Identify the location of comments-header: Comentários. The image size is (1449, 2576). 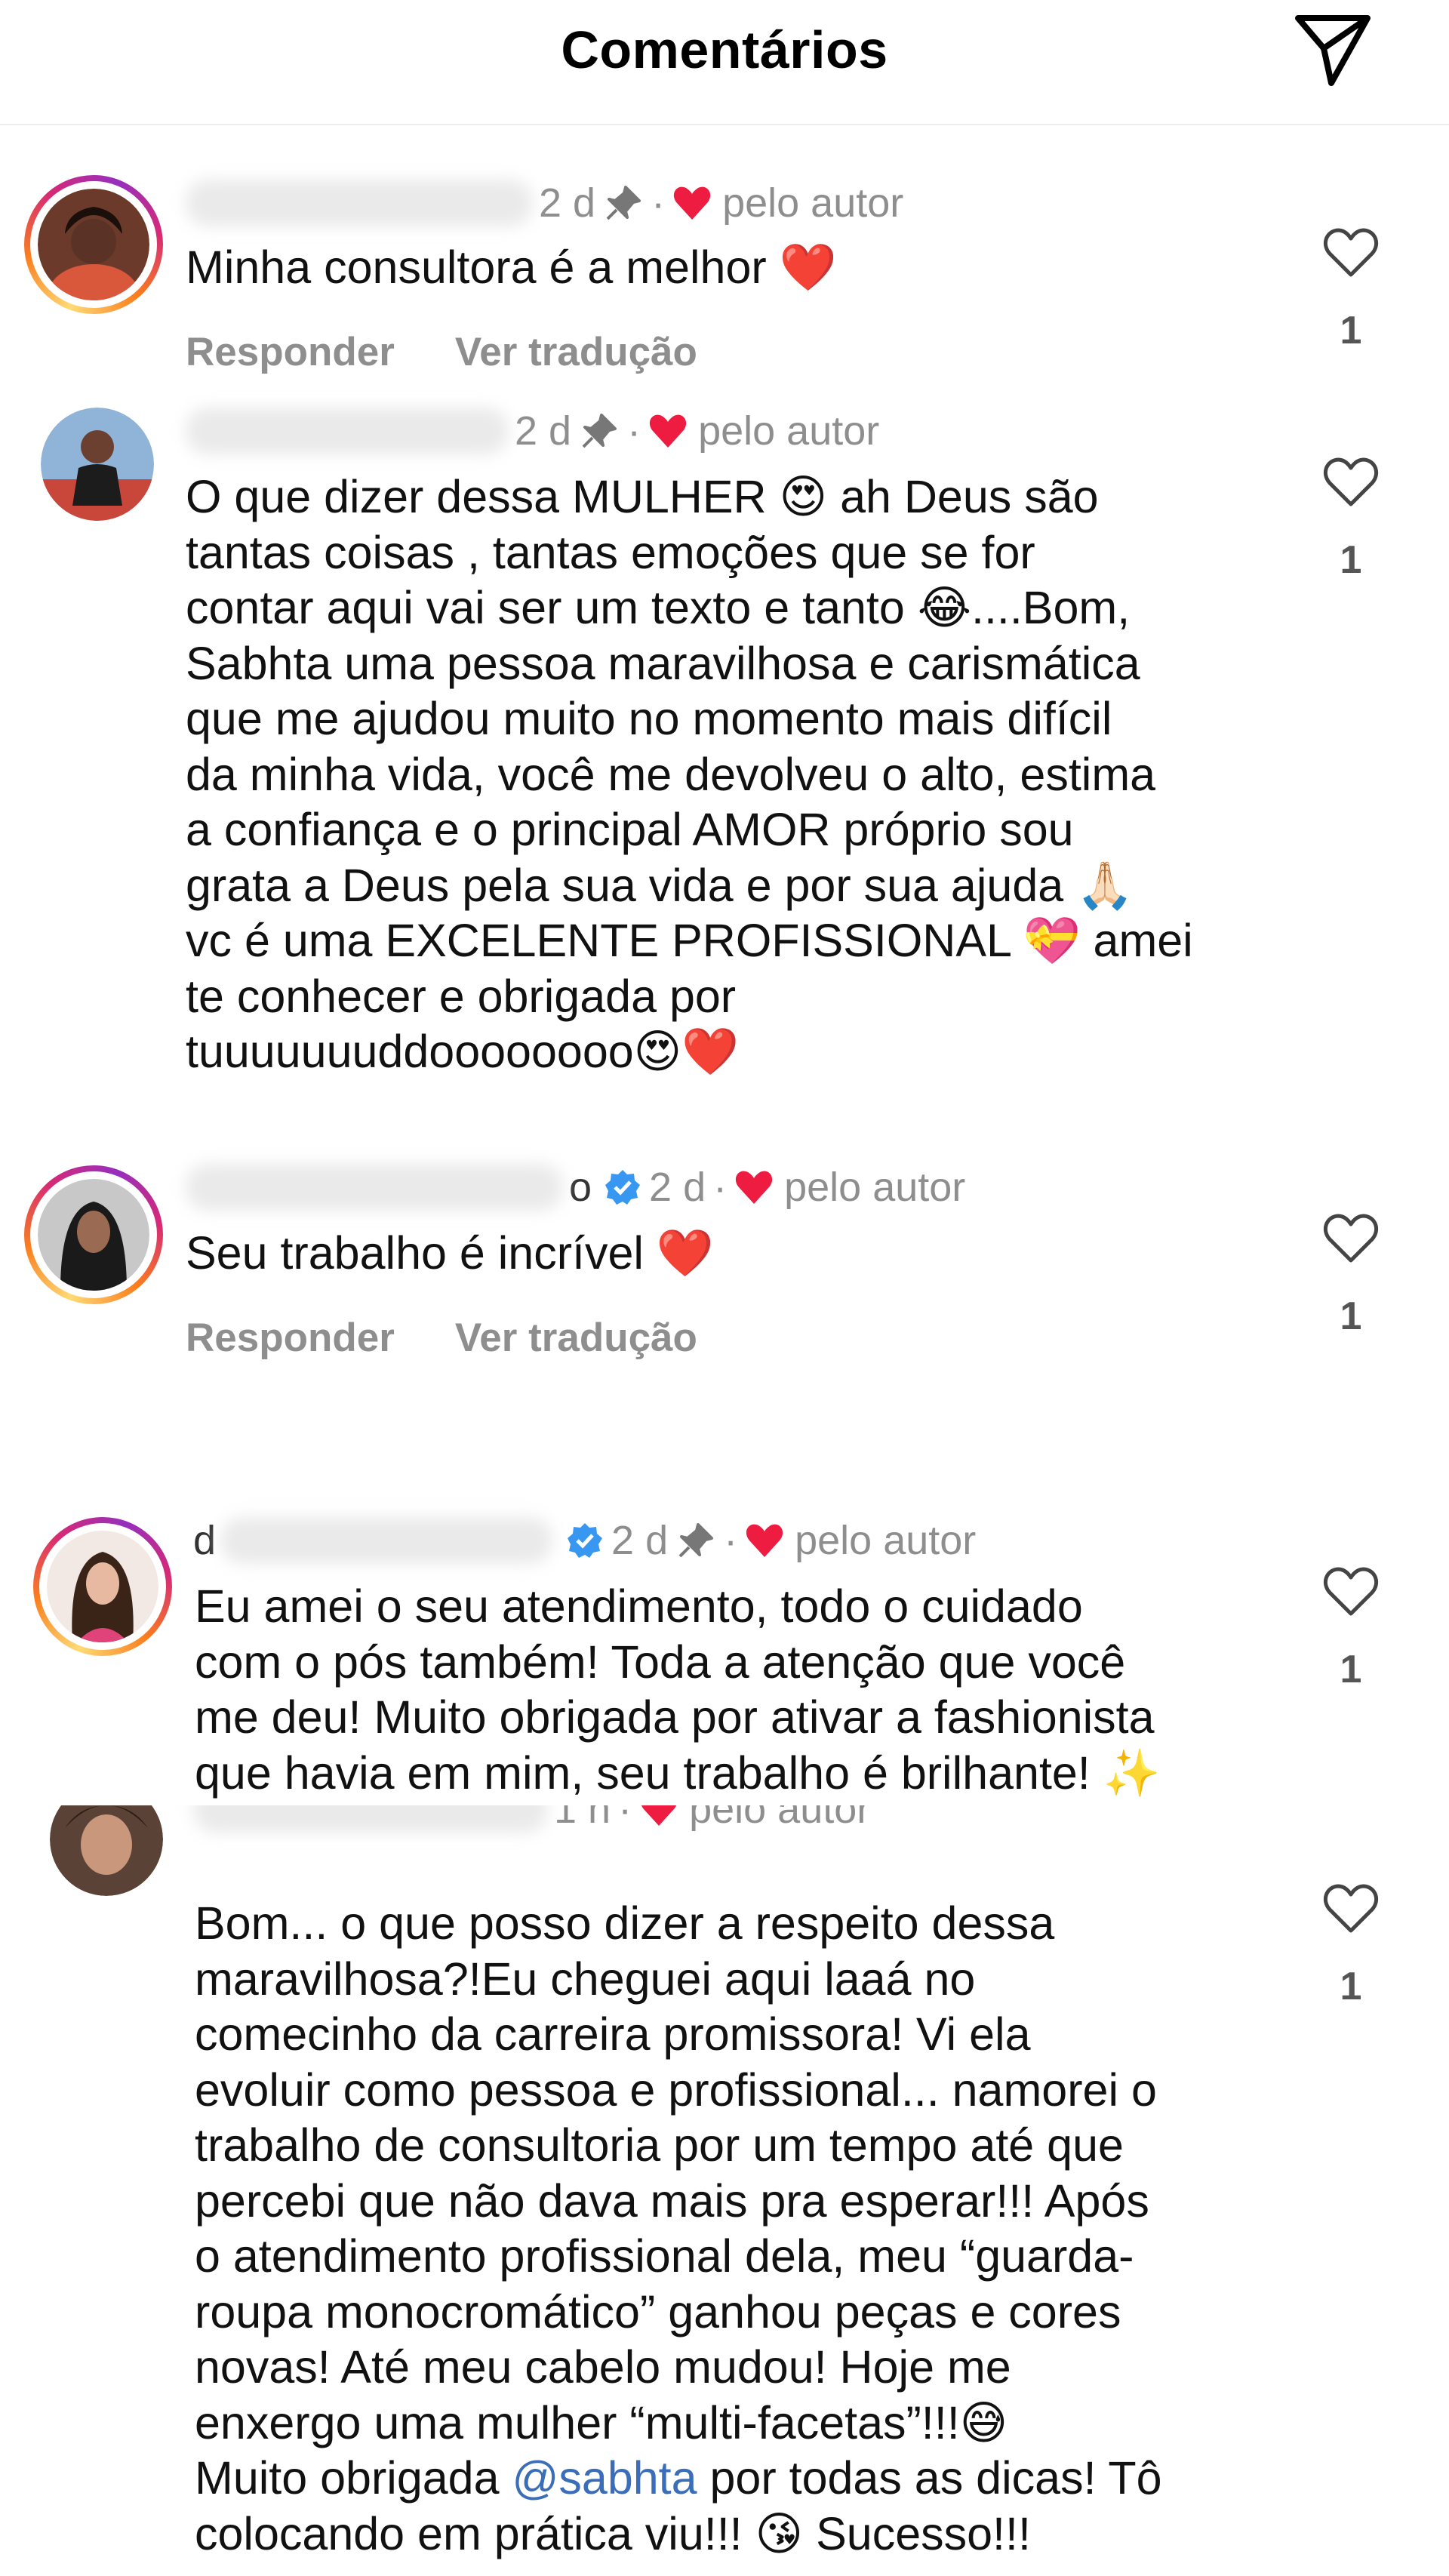
(724, 62).